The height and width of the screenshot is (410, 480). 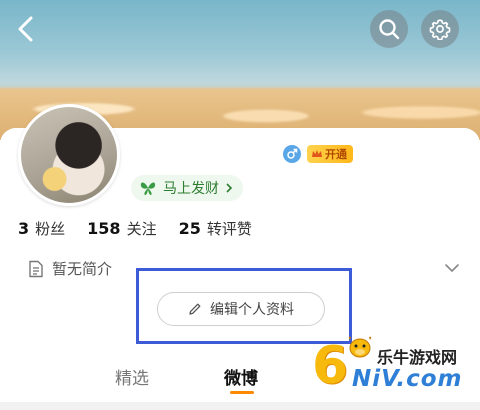 I want to click on fortune-chip: 马上发财, so click(x=187, y=188).